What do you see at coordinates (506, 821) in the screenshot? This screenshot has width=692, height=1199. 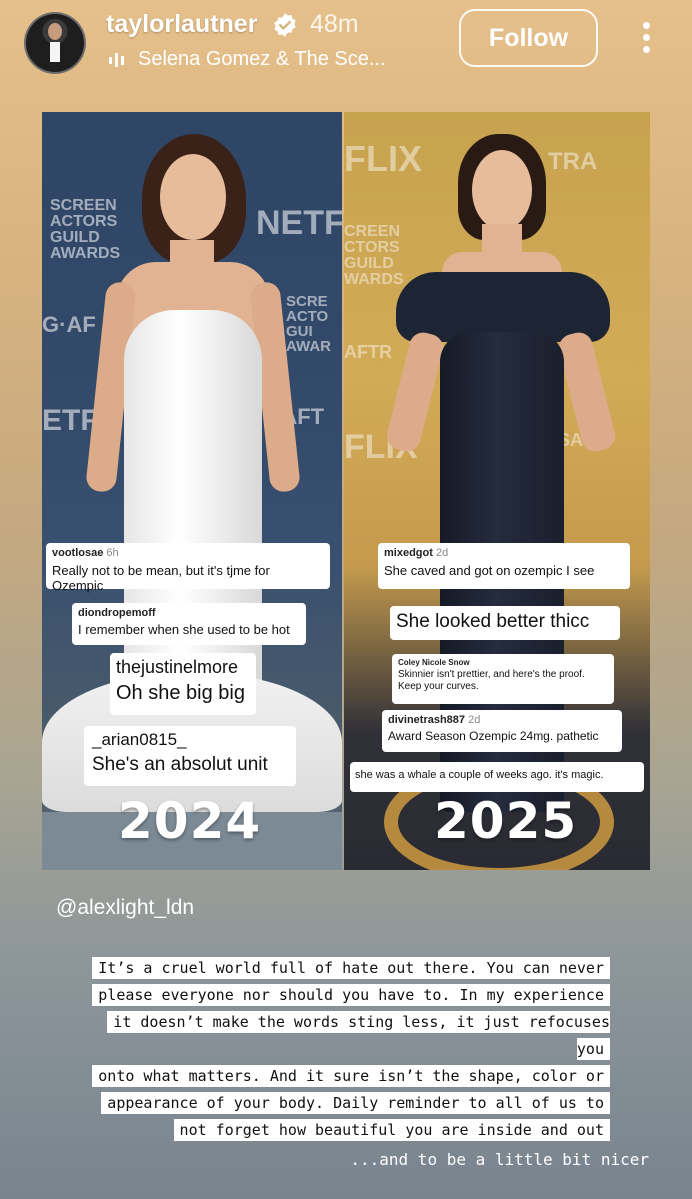 I see `year-label: 2025` at bounding box center [506, 821].